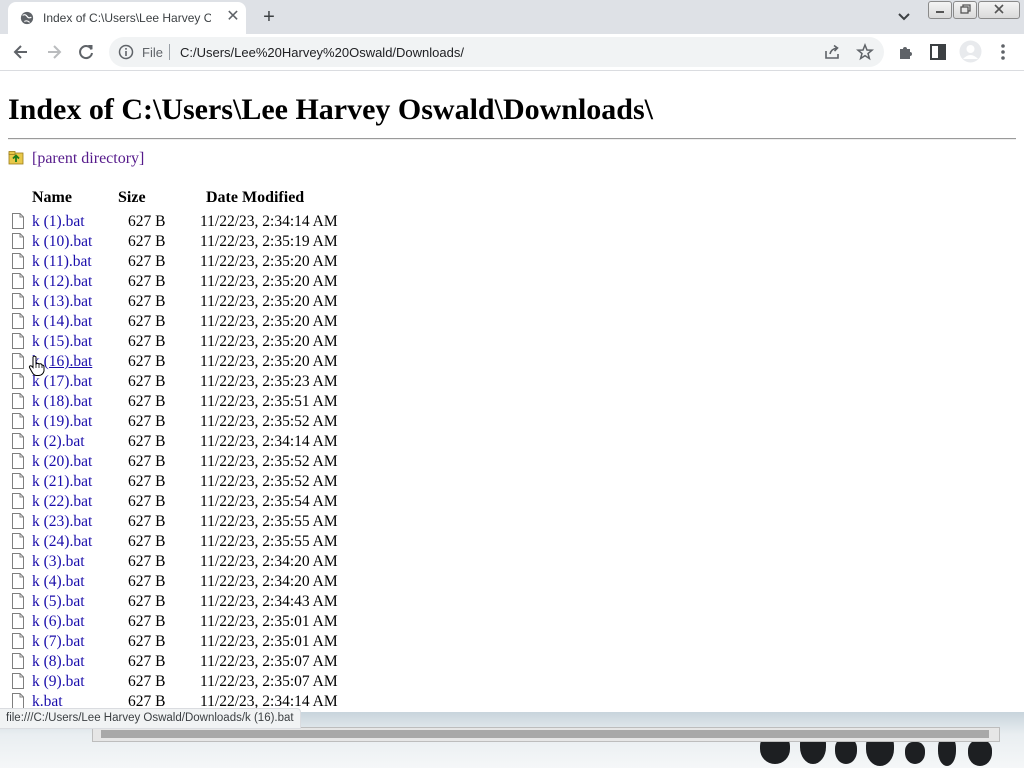  I want to click on file-link: k (23).bat, so click(62, 522).